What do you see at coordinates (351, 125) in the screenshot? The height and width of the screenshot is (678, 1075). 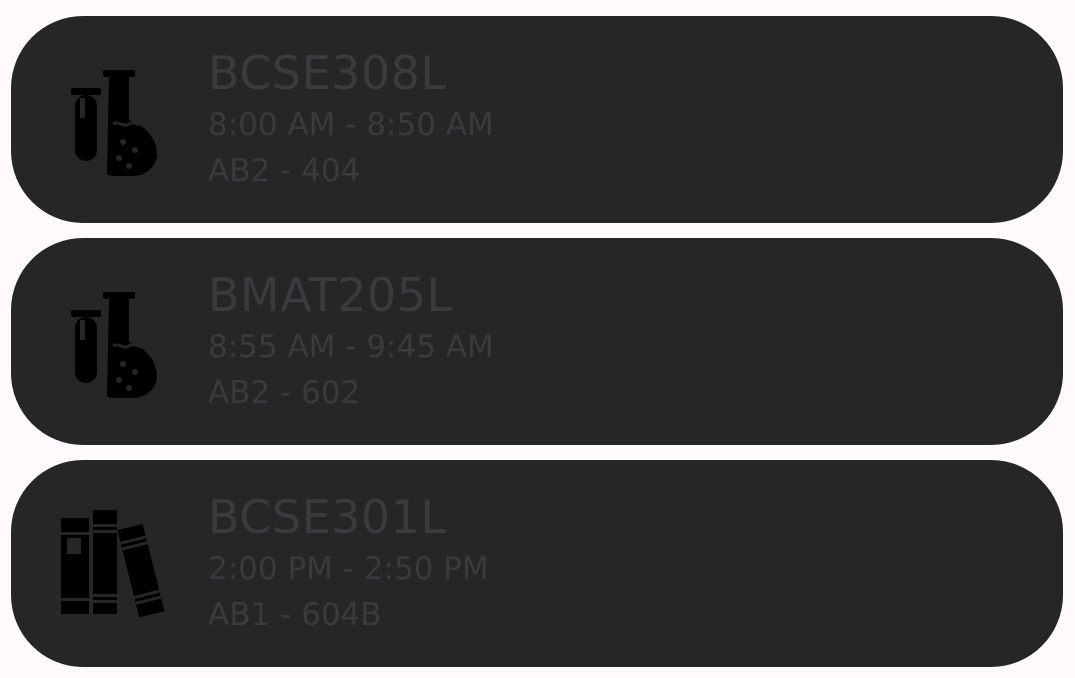 I see `class-time: 8:00 AM - 8:50 AM` at bounding box center [351, 125].